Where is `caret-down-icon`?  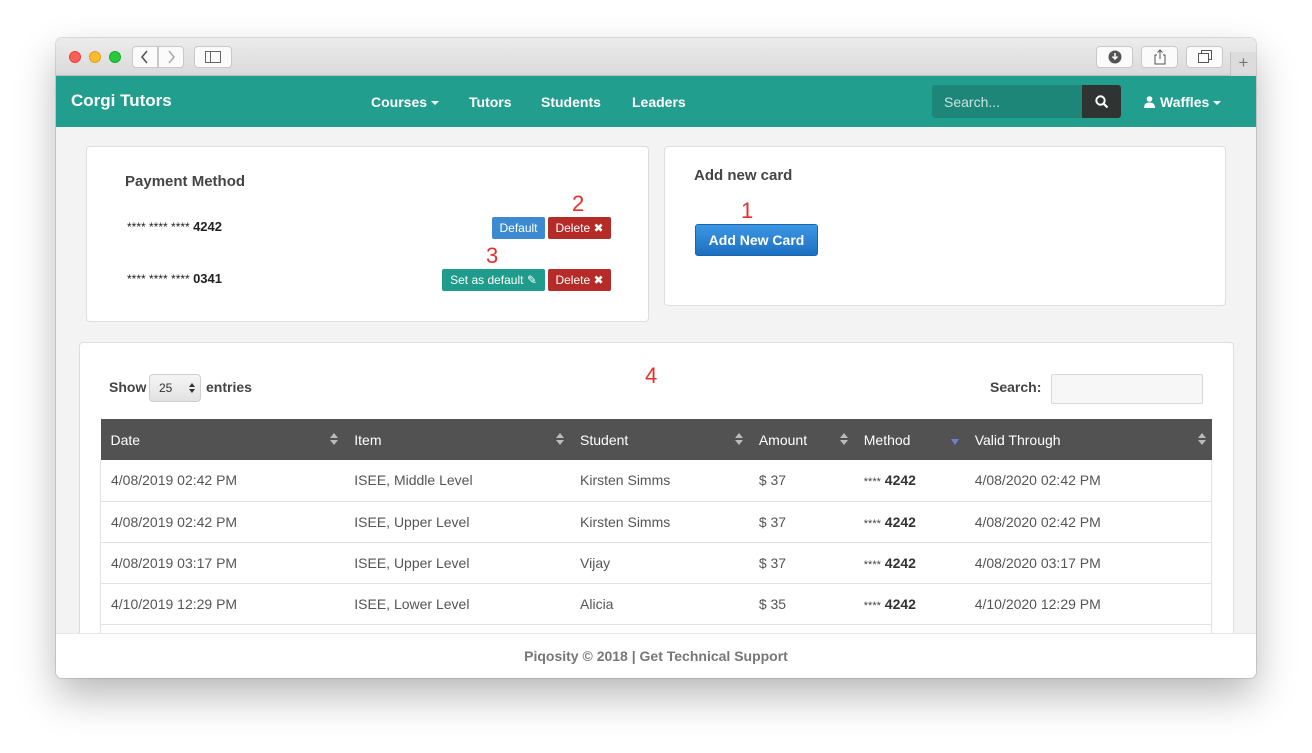 caret-down-icon is located at coordinates (435, 103).